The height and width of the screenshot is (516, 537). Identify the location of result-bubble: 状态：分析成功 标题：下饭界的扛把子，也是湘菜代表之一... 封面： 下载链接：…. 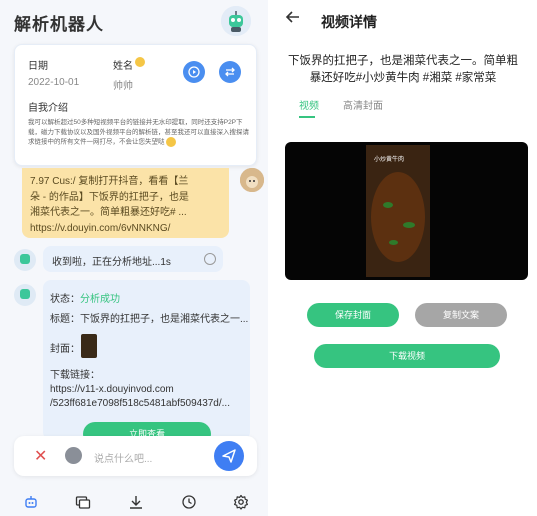
(146, 363).